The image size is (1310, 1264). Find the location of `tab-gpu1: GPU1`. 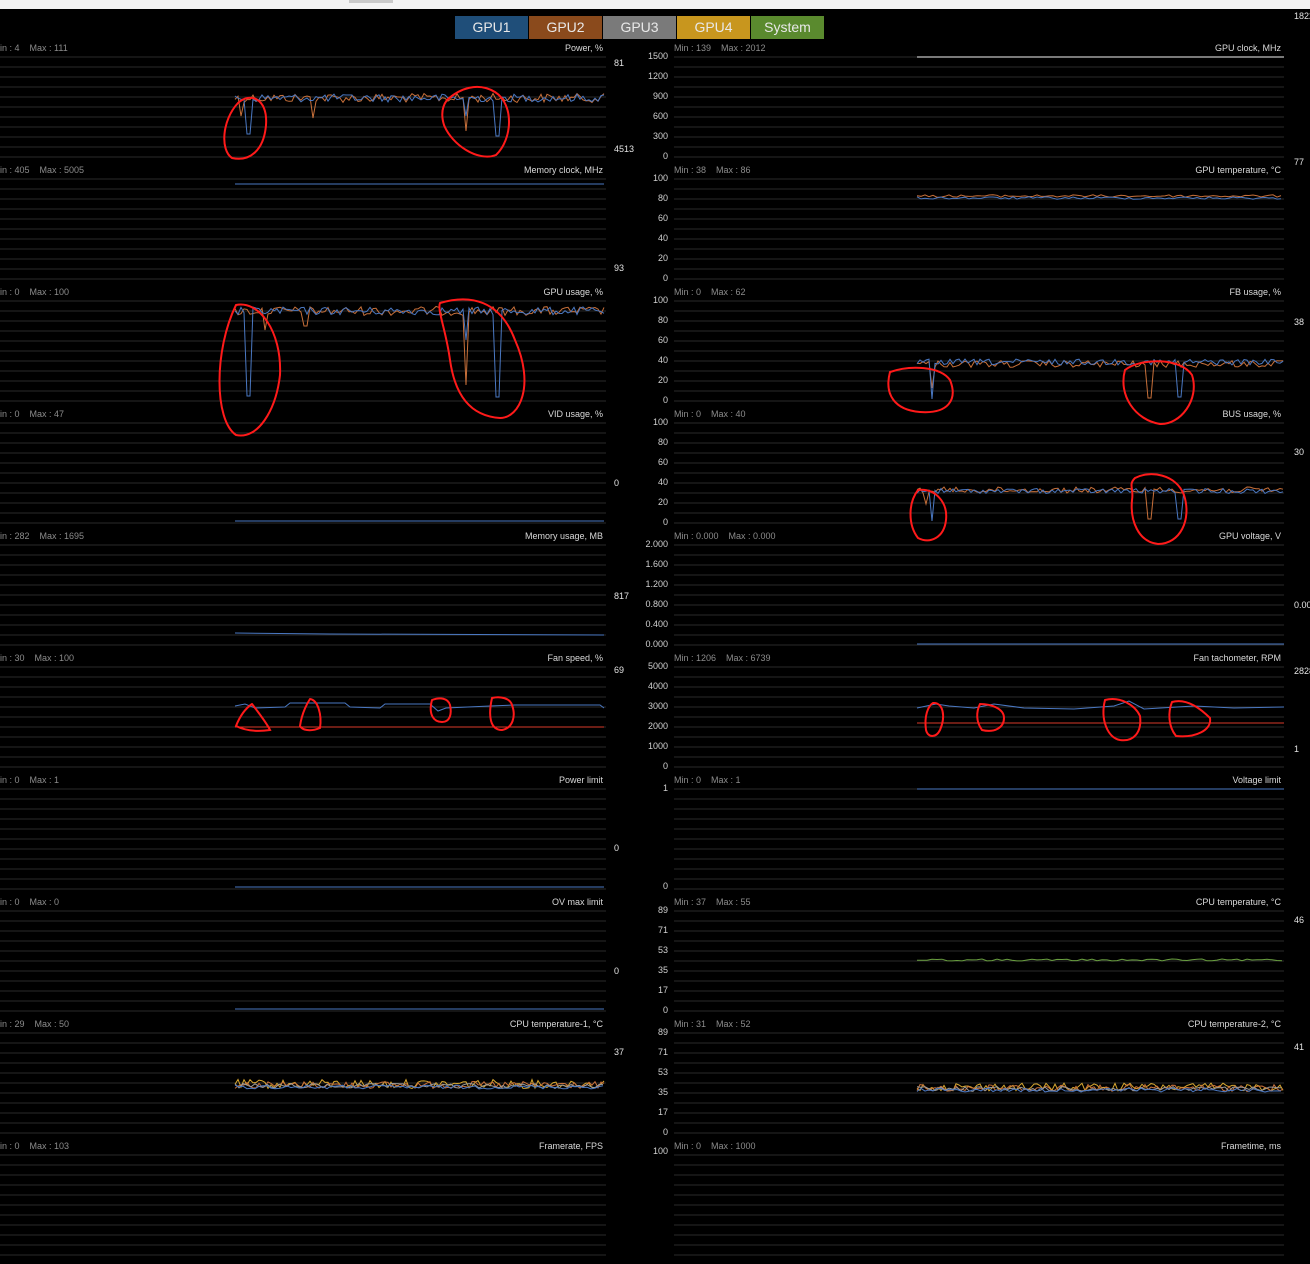

tab-gpu1: GPU1 is located at coordinates (492, 27).